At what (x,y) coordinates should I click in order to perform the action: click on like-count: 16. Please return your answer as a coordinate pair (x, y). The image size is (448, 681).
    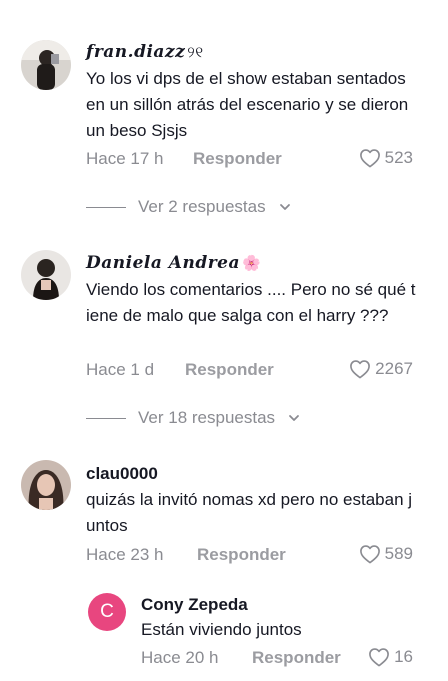
    Looking at the image, I should click on (403, 656).